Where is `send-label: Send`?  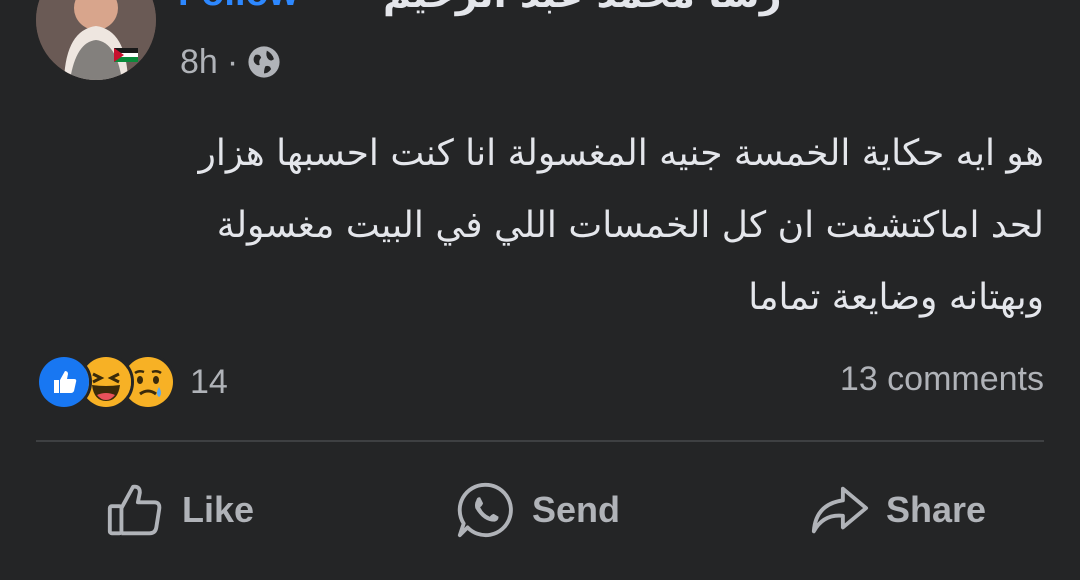
send-label: Send is located at coordinates (576, 509).